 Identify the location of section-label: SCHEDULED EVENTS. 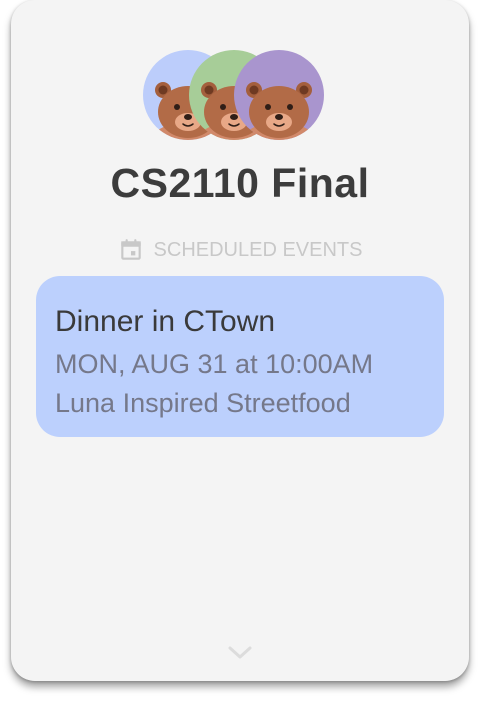
(258, 249).